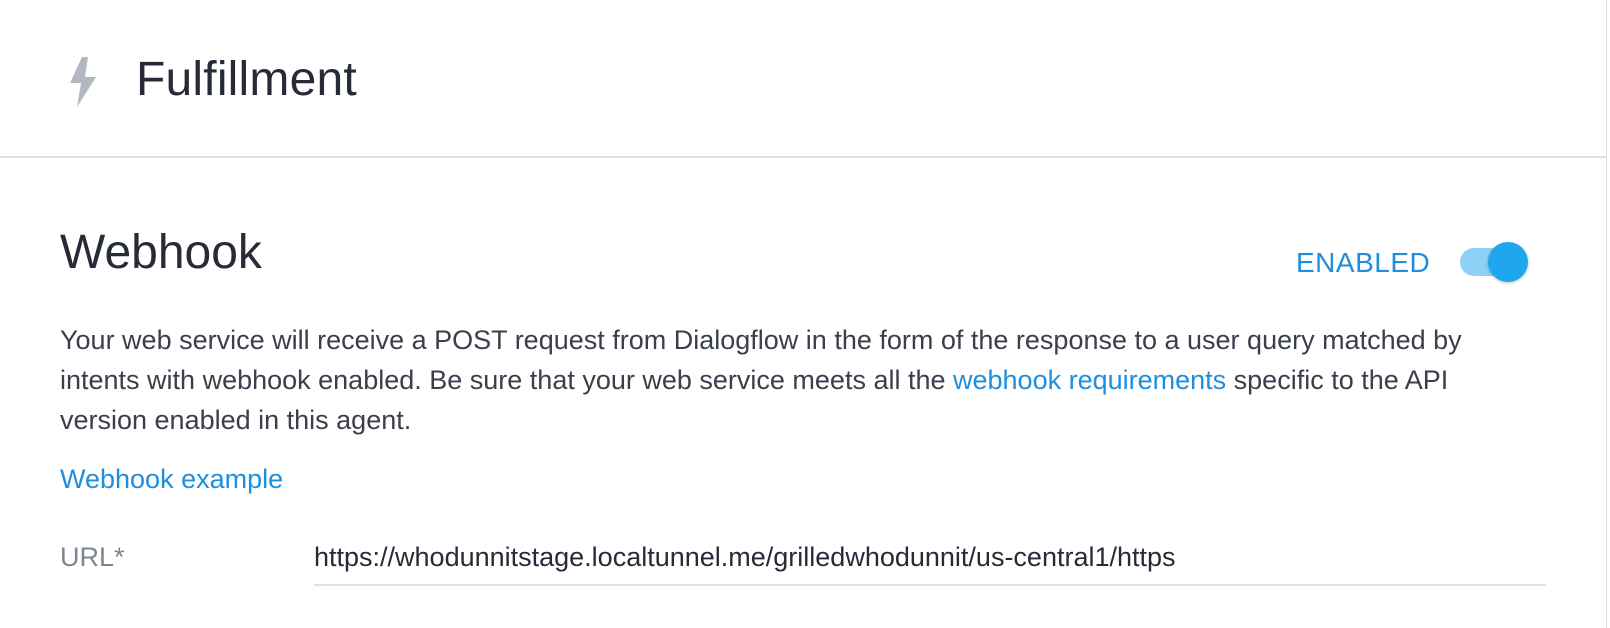 Image resolution: width=1610 pixels, height=628 pixels. Describe the element at coordinates (1363, 262) in the screenshot. I see `webhook-status-label: ENABLED` at that location.